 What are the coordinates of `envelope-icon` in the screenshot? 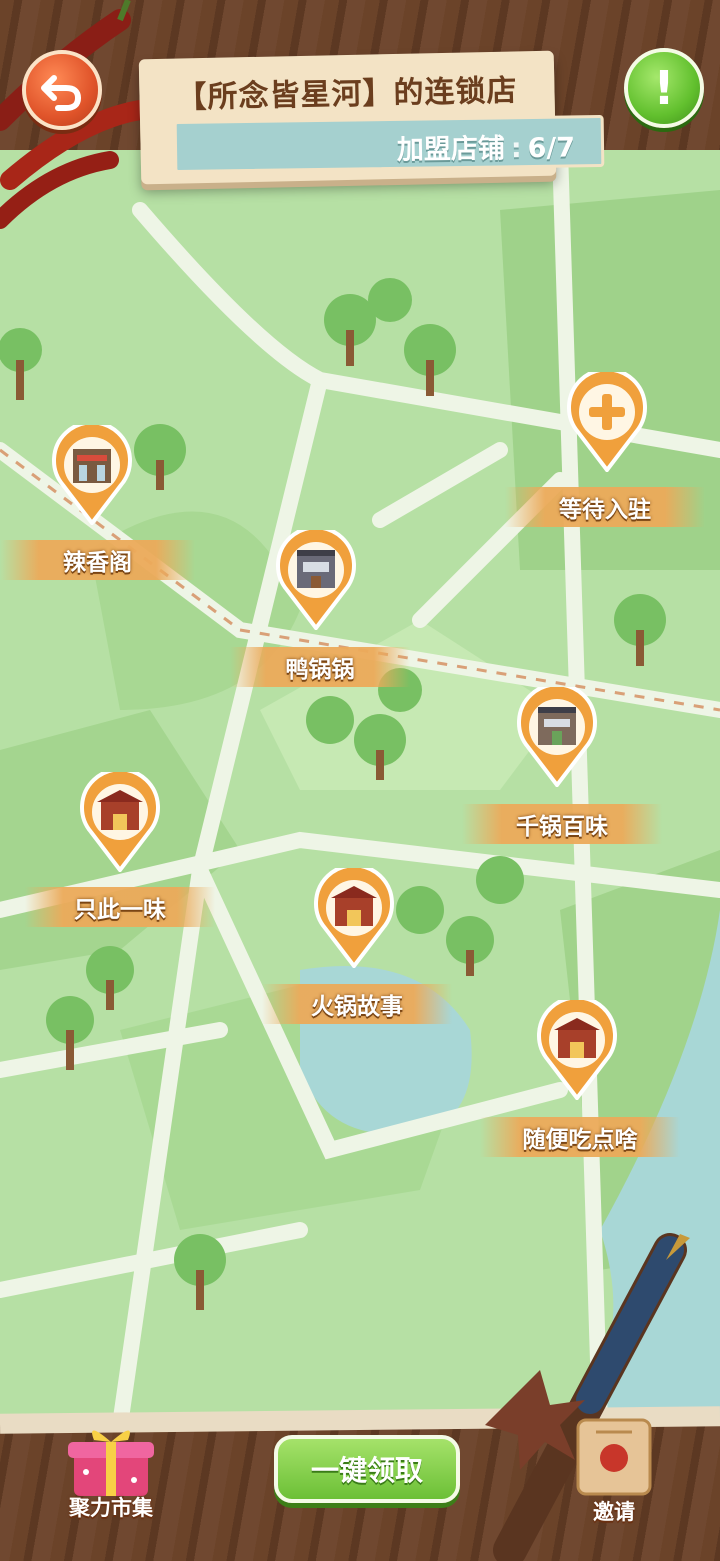 It's located at (614, 1457).